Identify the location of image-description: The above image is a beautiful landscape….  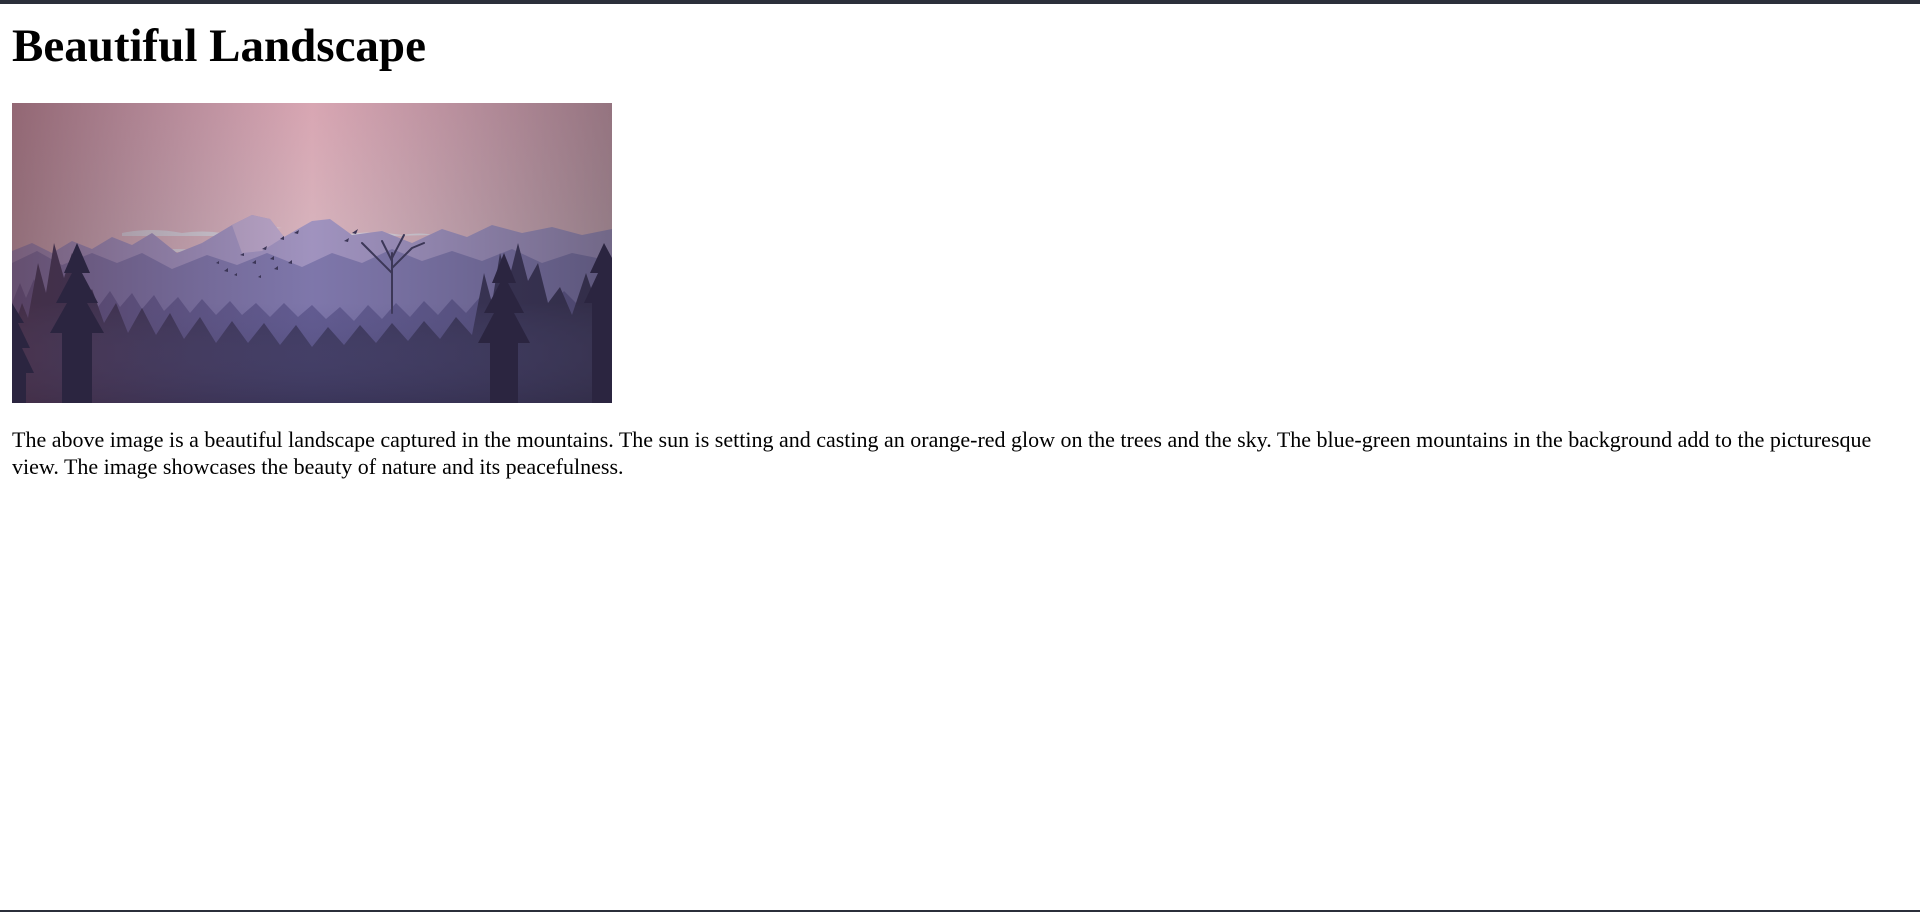
(942, 453).